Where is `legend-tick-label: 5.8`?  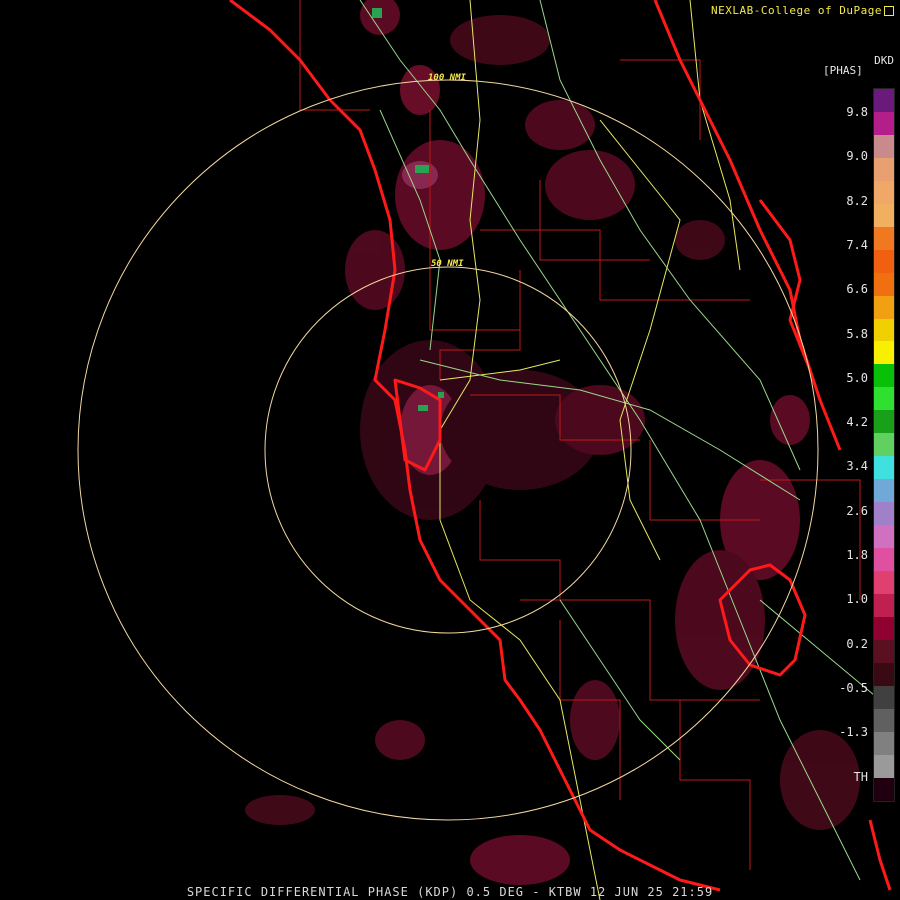
legend-tick-label: 5.8 is located at coordinates (857, 333).